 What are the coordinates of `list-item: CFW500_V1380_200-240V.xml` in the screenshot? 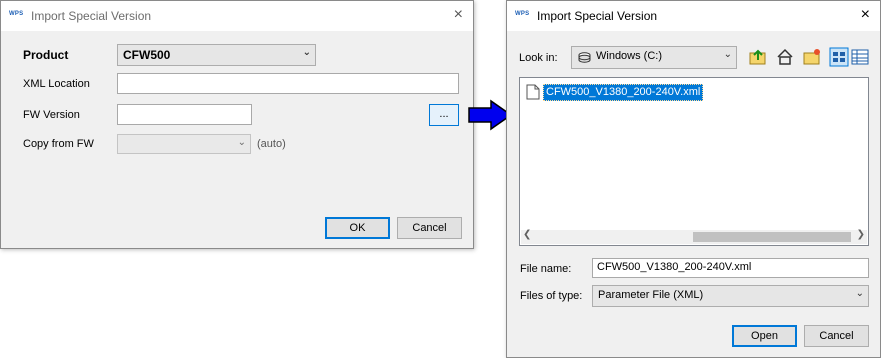 It's located at (615, 92).